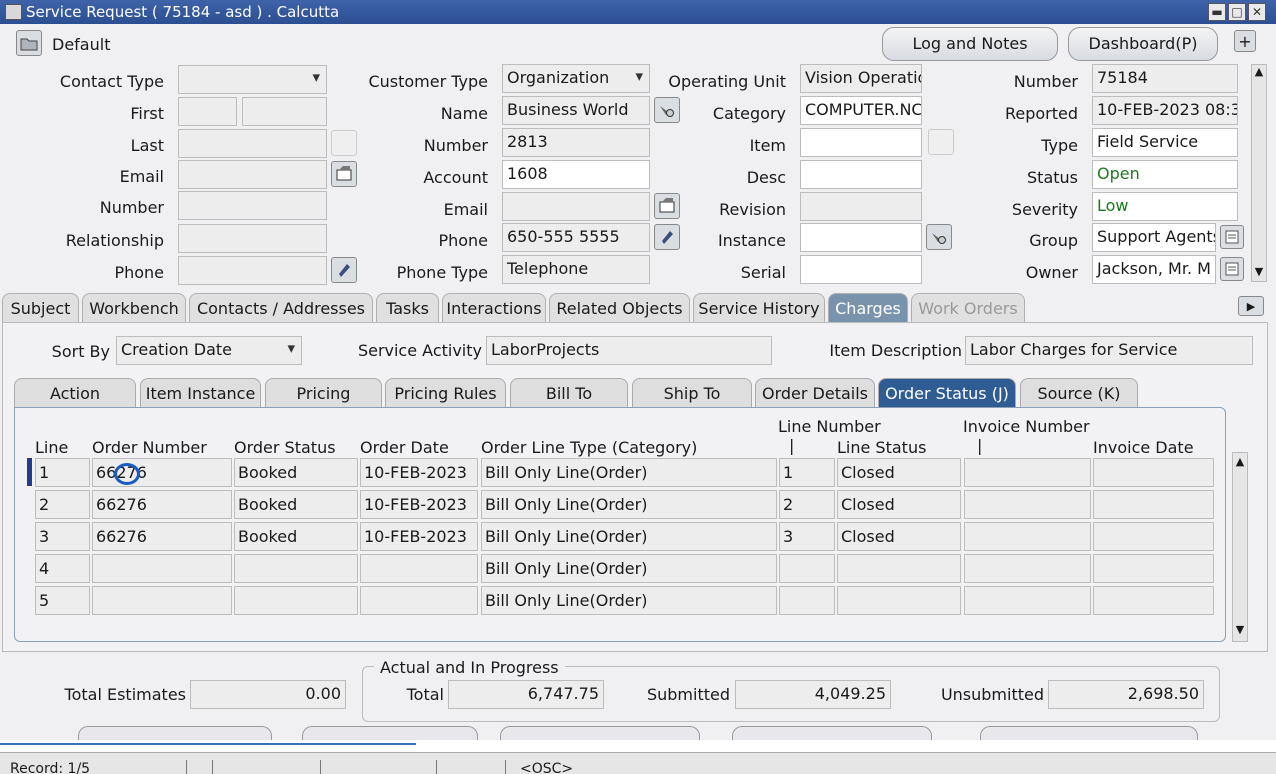 This screenshot has width=1276, height=774. Describe the element at coordinates (252, 79) in the screenshot. I see `contact-type-select` at that location.